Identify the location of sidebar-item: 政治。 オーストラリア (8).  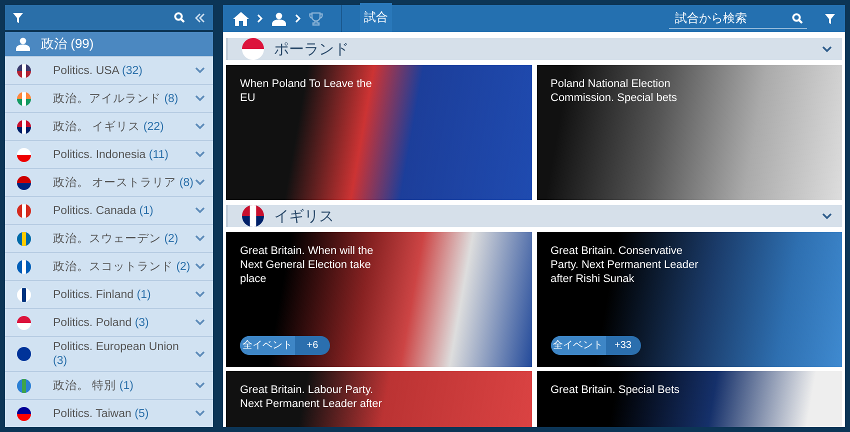
(109, 182).